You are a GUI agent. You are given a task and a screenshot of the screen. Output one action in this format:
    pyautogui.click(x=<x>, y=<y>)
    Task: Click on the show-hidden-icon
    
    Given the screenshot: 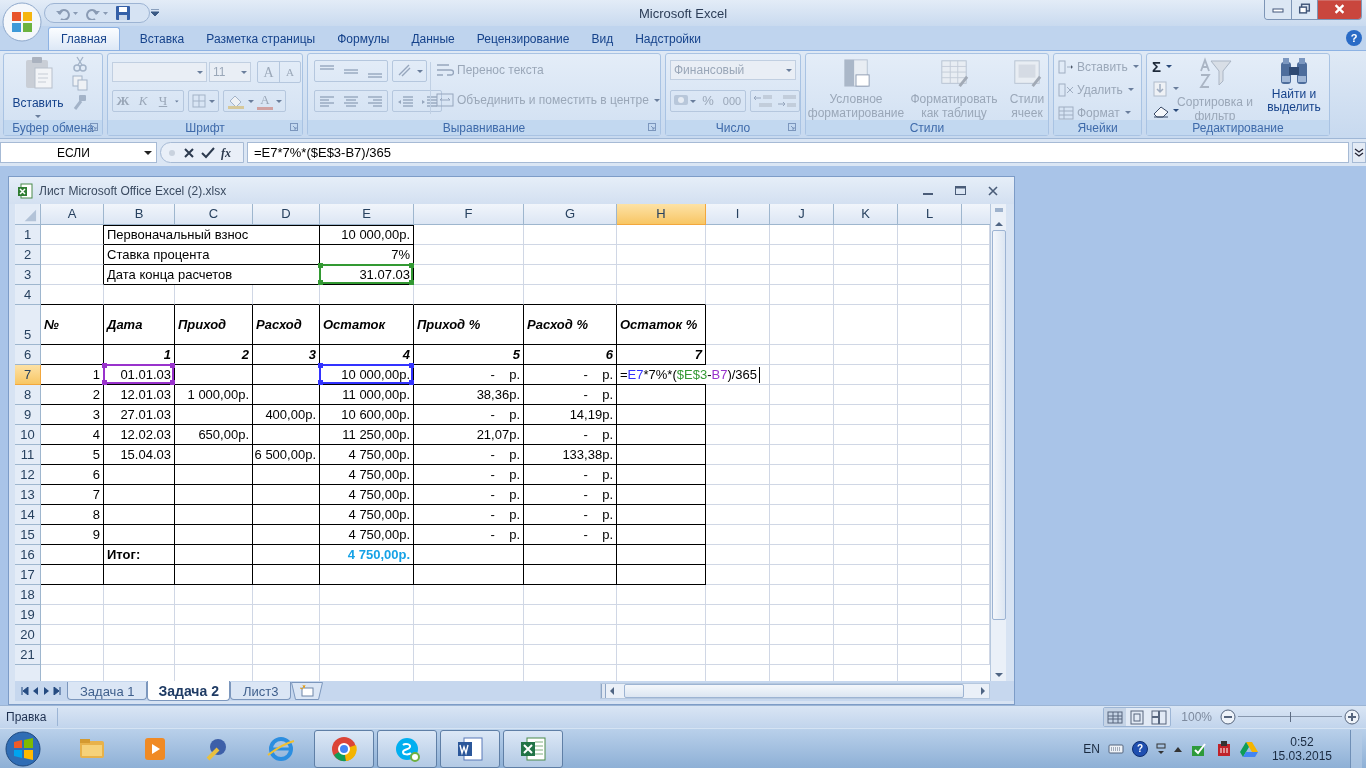 What is the action you would take?
    pyautogui.click(x=1177, y=748)
    